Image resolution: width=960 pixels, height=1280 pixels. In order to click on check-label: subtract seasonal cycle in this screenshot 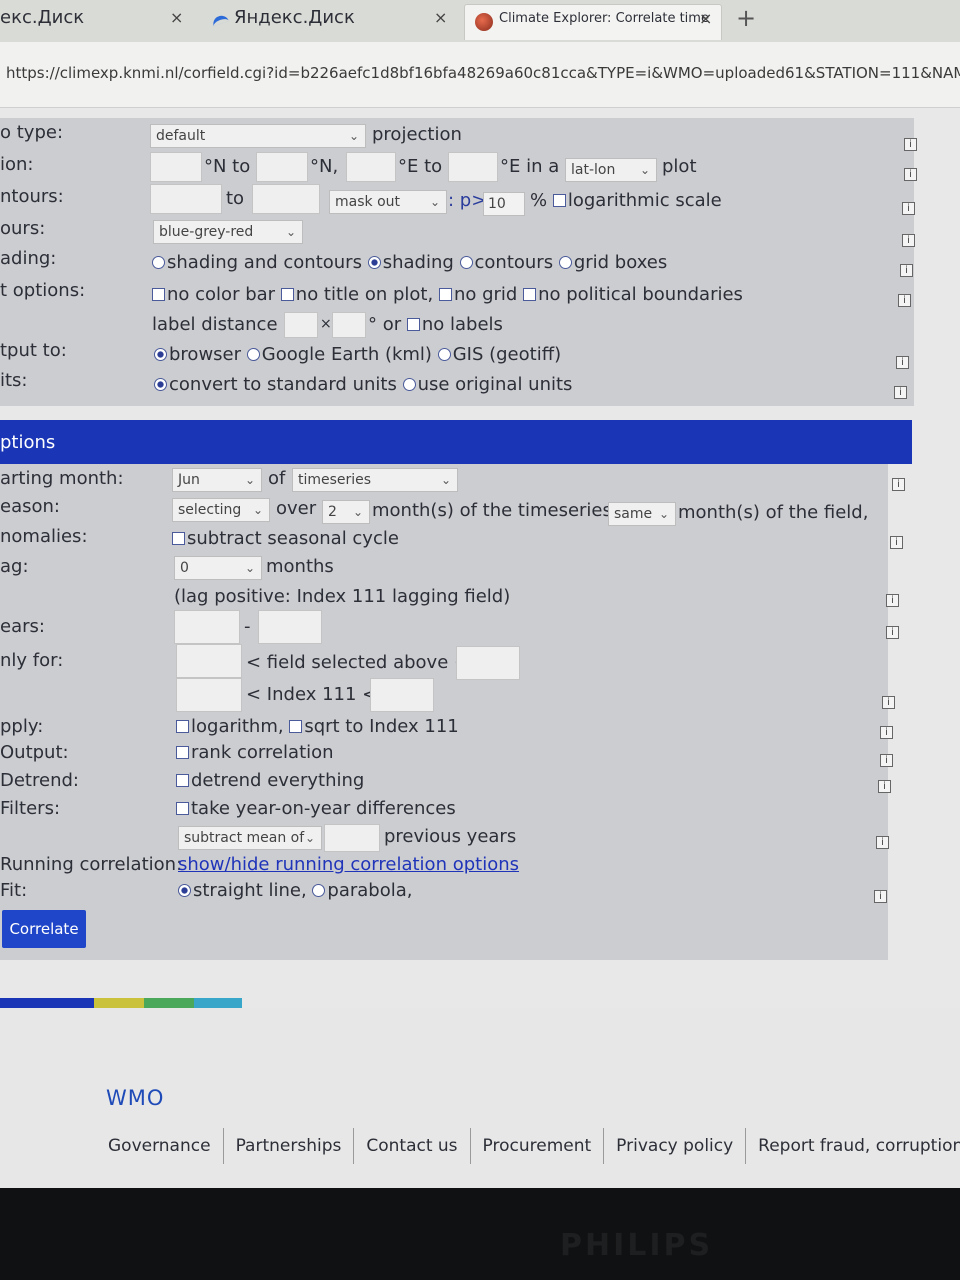, I will do `click(293, 538)`.